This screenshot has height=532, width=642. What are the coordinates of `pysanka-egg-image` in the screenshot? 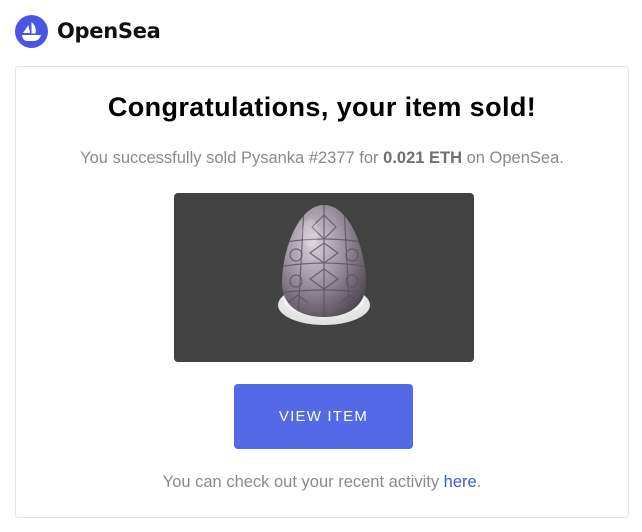 It's located at (324, 265).